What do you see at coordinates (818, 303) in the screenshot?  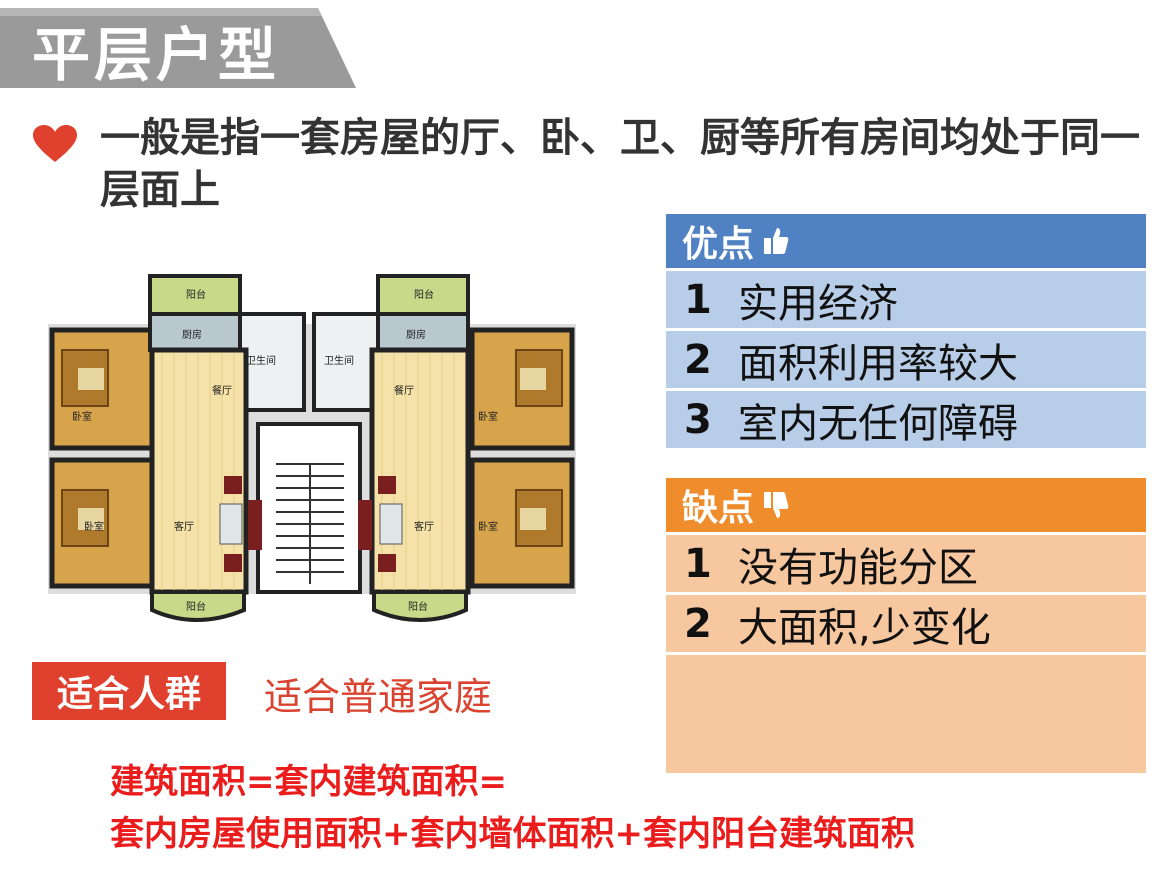 I see `pros-item-text: 实用经济` at bounding box center [818, 303].